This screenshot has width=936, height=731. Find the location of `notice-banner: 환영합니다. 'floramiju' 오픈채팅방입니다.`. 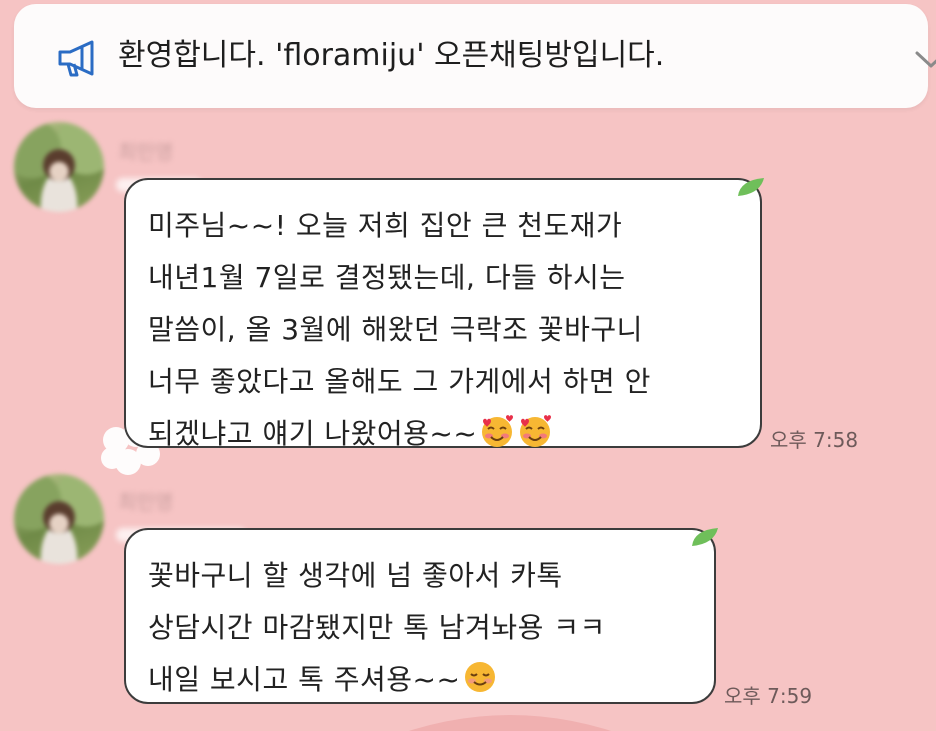

notice-banner: 환영합니다. 'floramiju' 오픈채팅방입니다. is located at coordinates (475, 56).